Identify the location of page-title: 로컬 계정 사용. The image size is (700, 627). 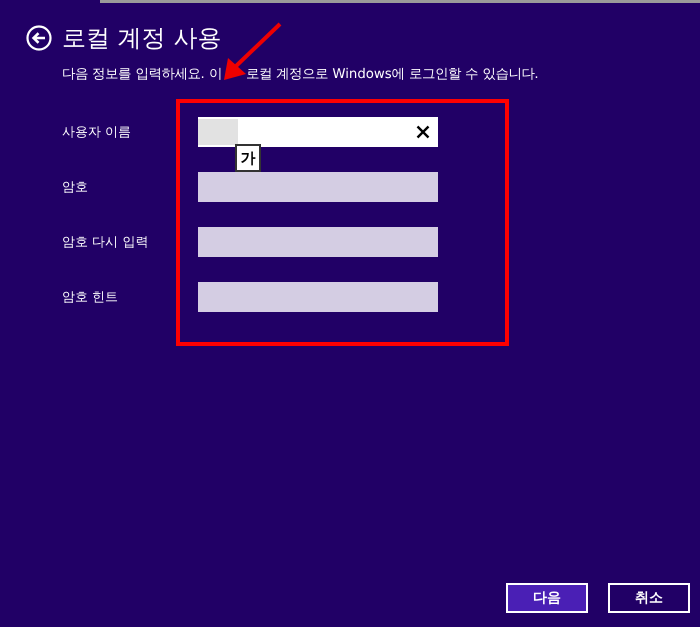
(142, 38).